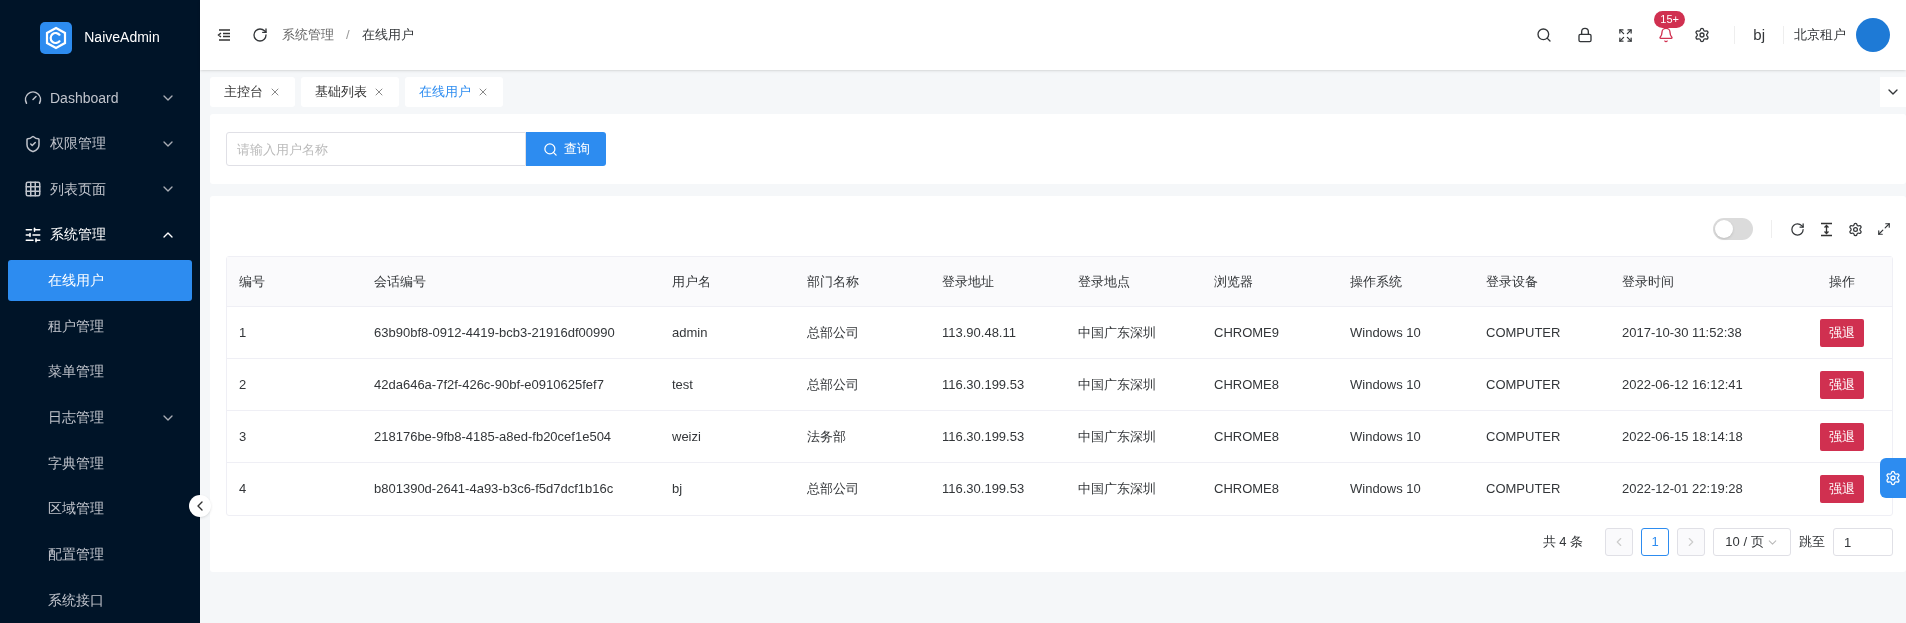  Describe the element at coordinates (308, 35) in the screenshot. I see `breadcrumb-link: 系统管理` at that location.